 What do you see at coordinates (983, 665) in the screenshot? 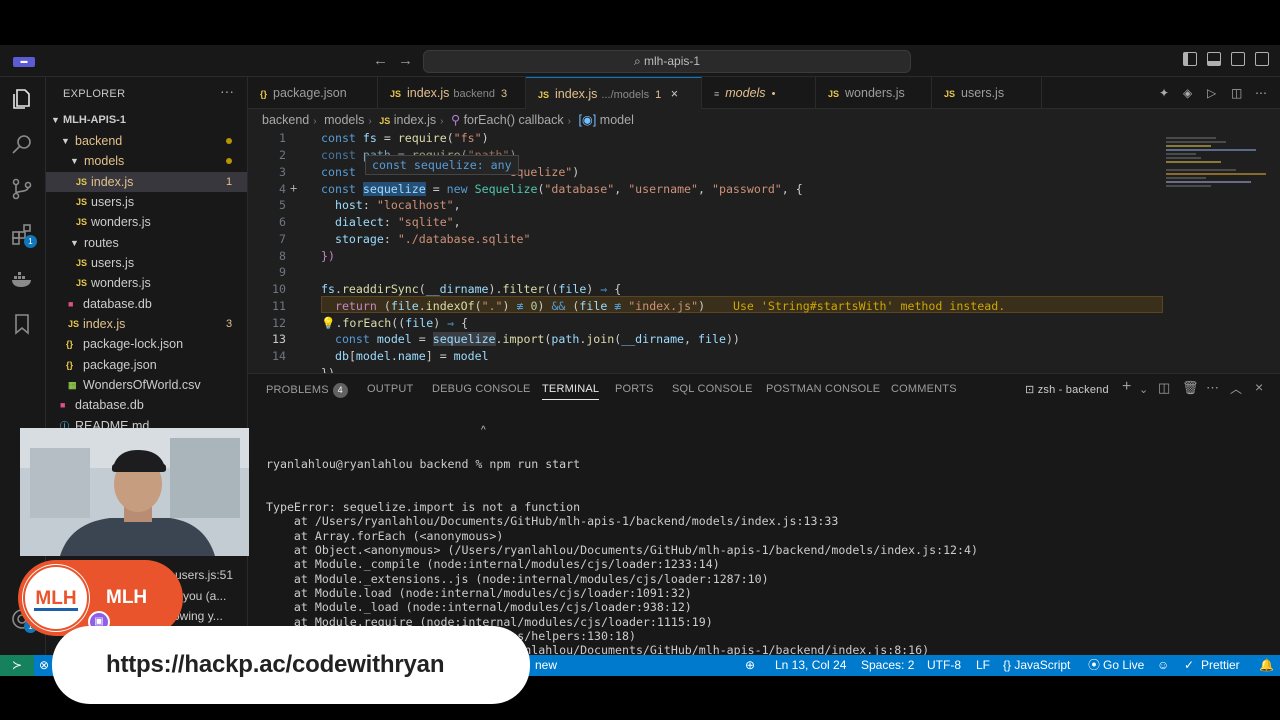
I see `end-of-line: LF` at bounding box center [983, 665].